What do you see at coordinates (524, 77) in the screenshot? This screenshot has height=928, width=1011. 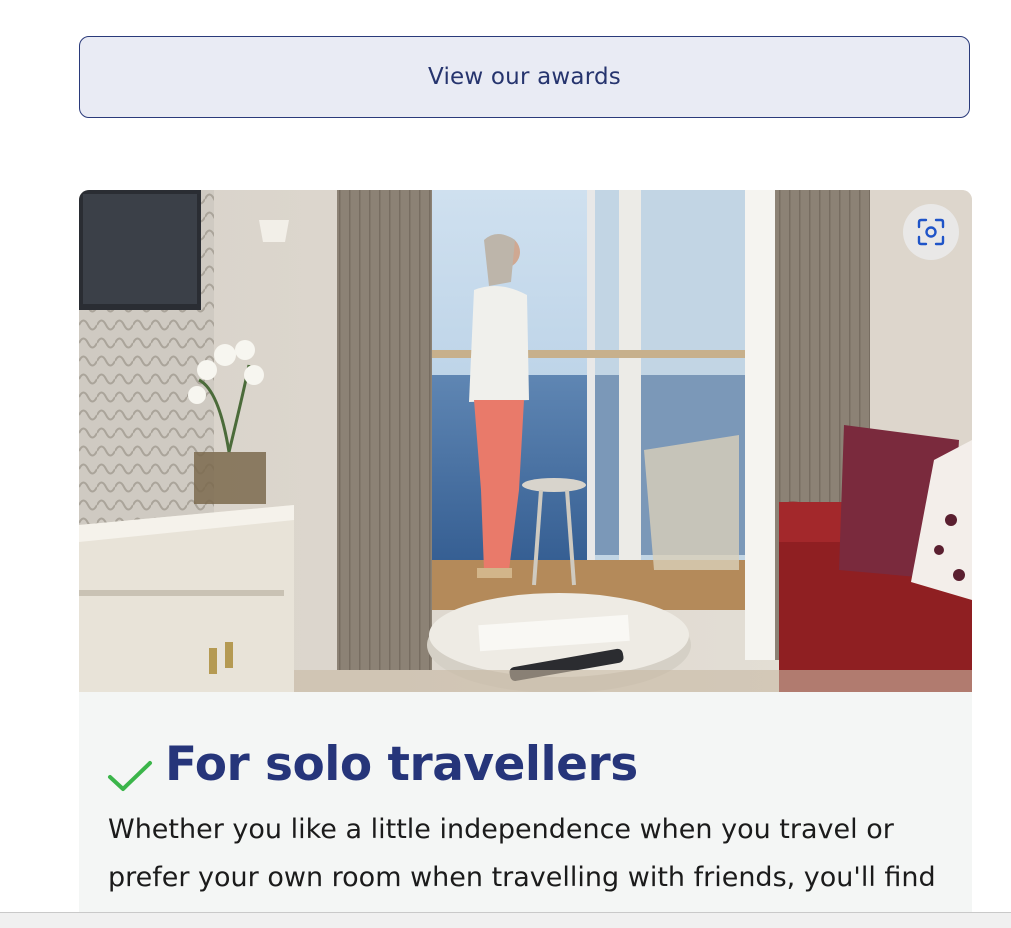 I see `view-awards-button: View our awards` at bounding box center [524, 77].